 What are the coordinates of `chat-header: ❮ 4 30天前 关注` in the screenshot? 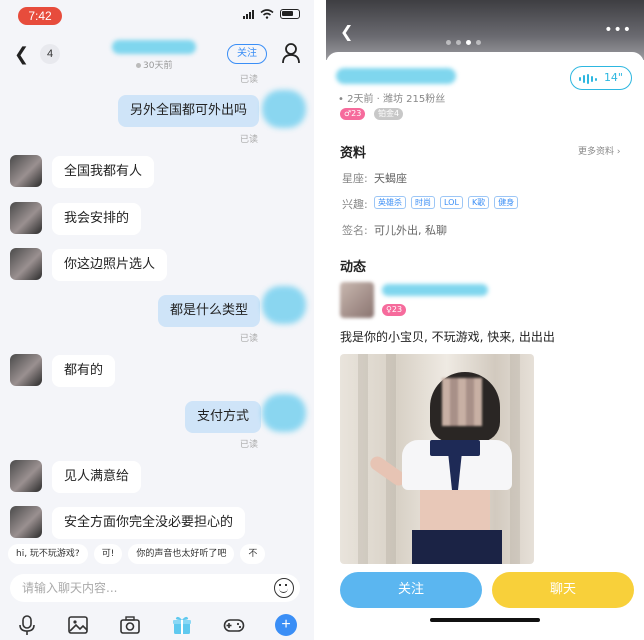 It's located at (157, 54).